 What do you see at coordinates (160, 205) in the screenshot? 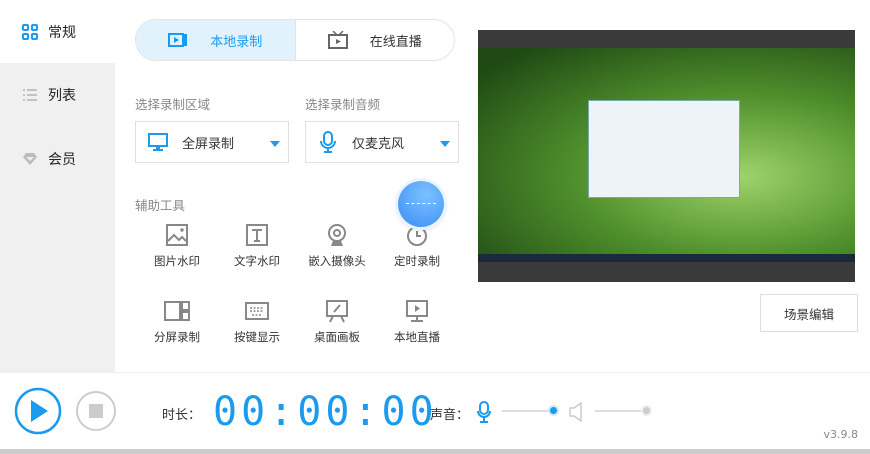
I see `tools-title: 辅助工具` at bounding box center [160, 205].